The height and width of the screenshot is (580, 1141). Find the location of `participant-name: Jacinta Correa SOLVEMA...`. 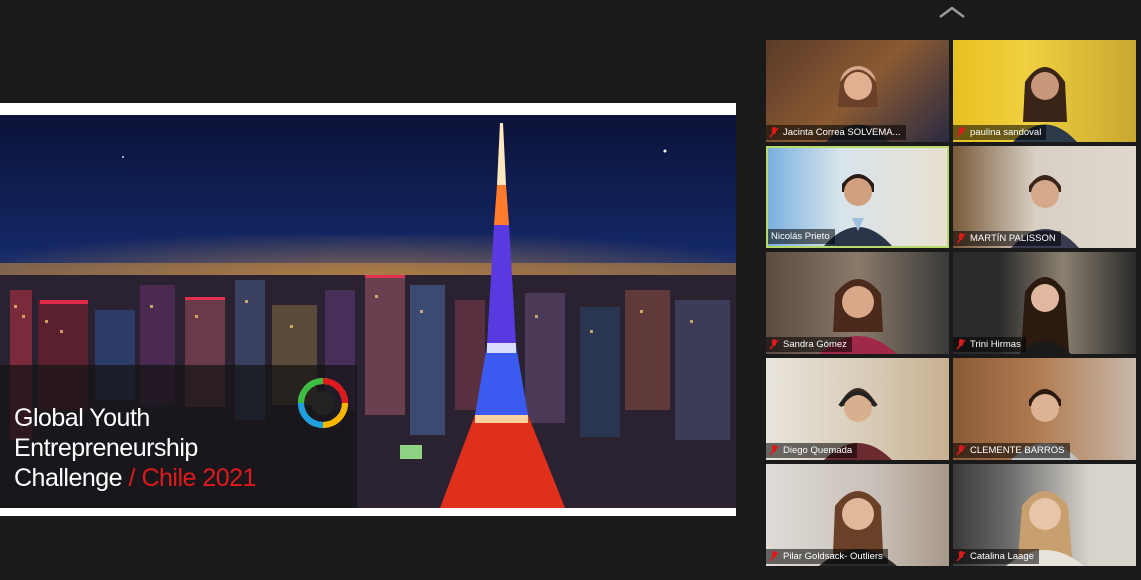

participant-name: Jacinta Correa SOLVEMA... is located at coordinates (842, 132).